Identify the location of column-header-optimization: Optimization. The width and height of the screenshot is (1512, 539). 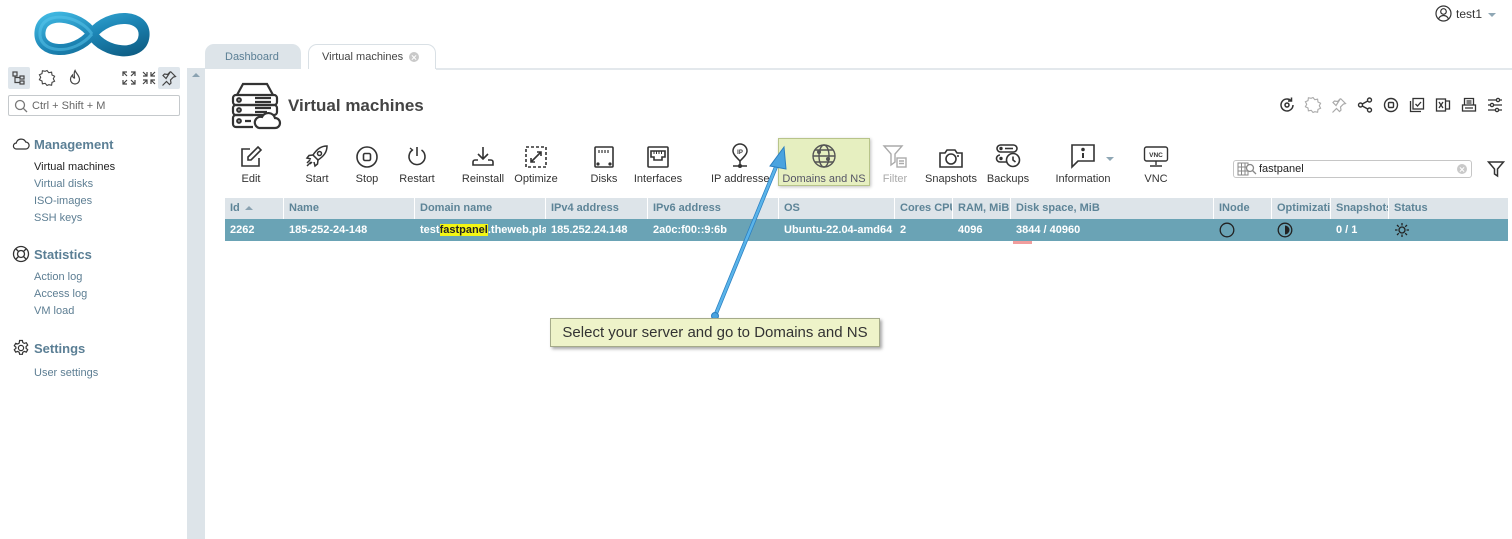
(1301, 208).